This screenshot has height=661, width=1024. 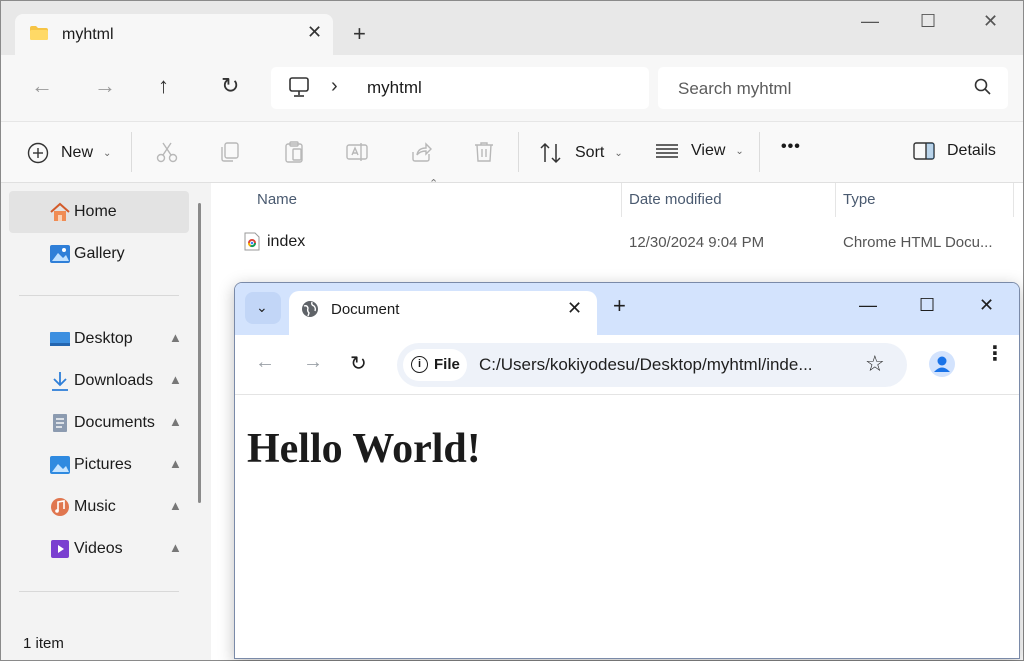 I want to click on desktop-icon, so click(x=60, y=339).